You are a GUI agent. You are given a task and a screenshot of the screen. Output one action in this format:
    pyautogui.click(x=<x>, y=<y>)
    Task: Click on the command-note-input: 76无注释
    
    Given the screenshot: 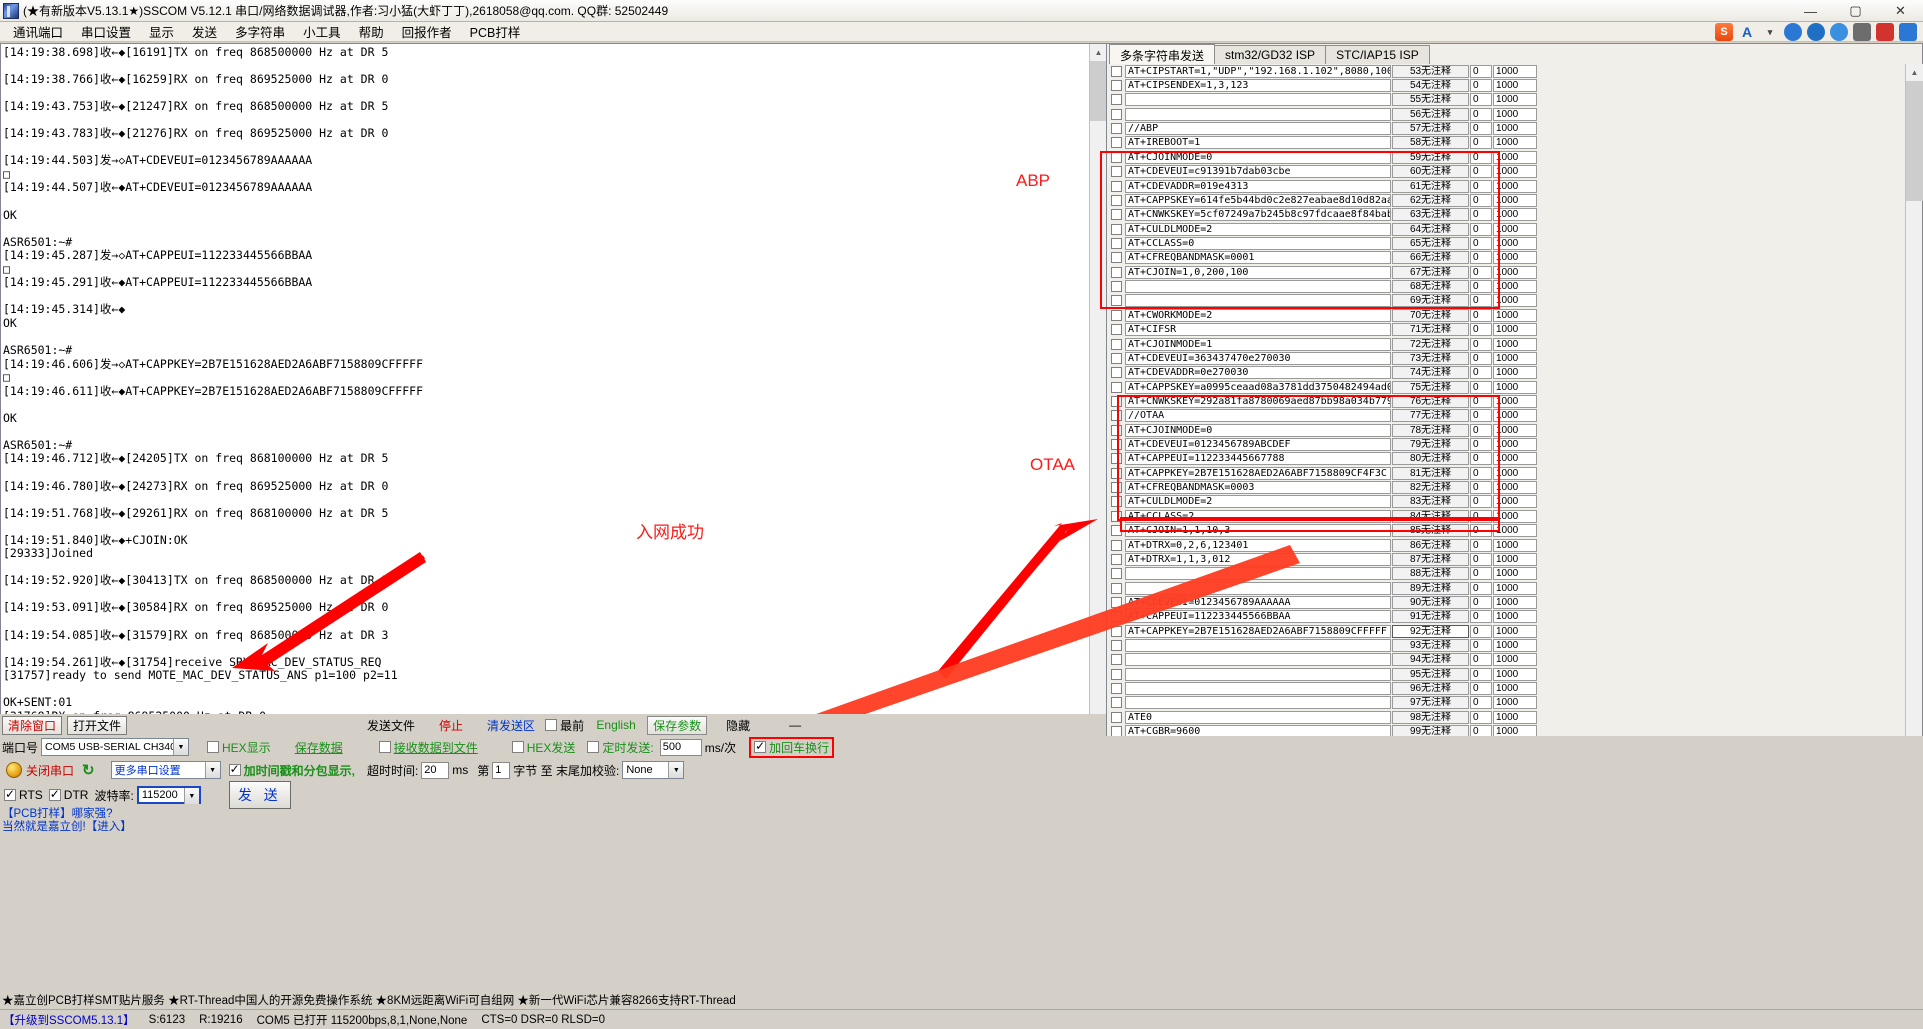 What is the action you would take?
    pyautogui.click(x=1430, y=401)
    